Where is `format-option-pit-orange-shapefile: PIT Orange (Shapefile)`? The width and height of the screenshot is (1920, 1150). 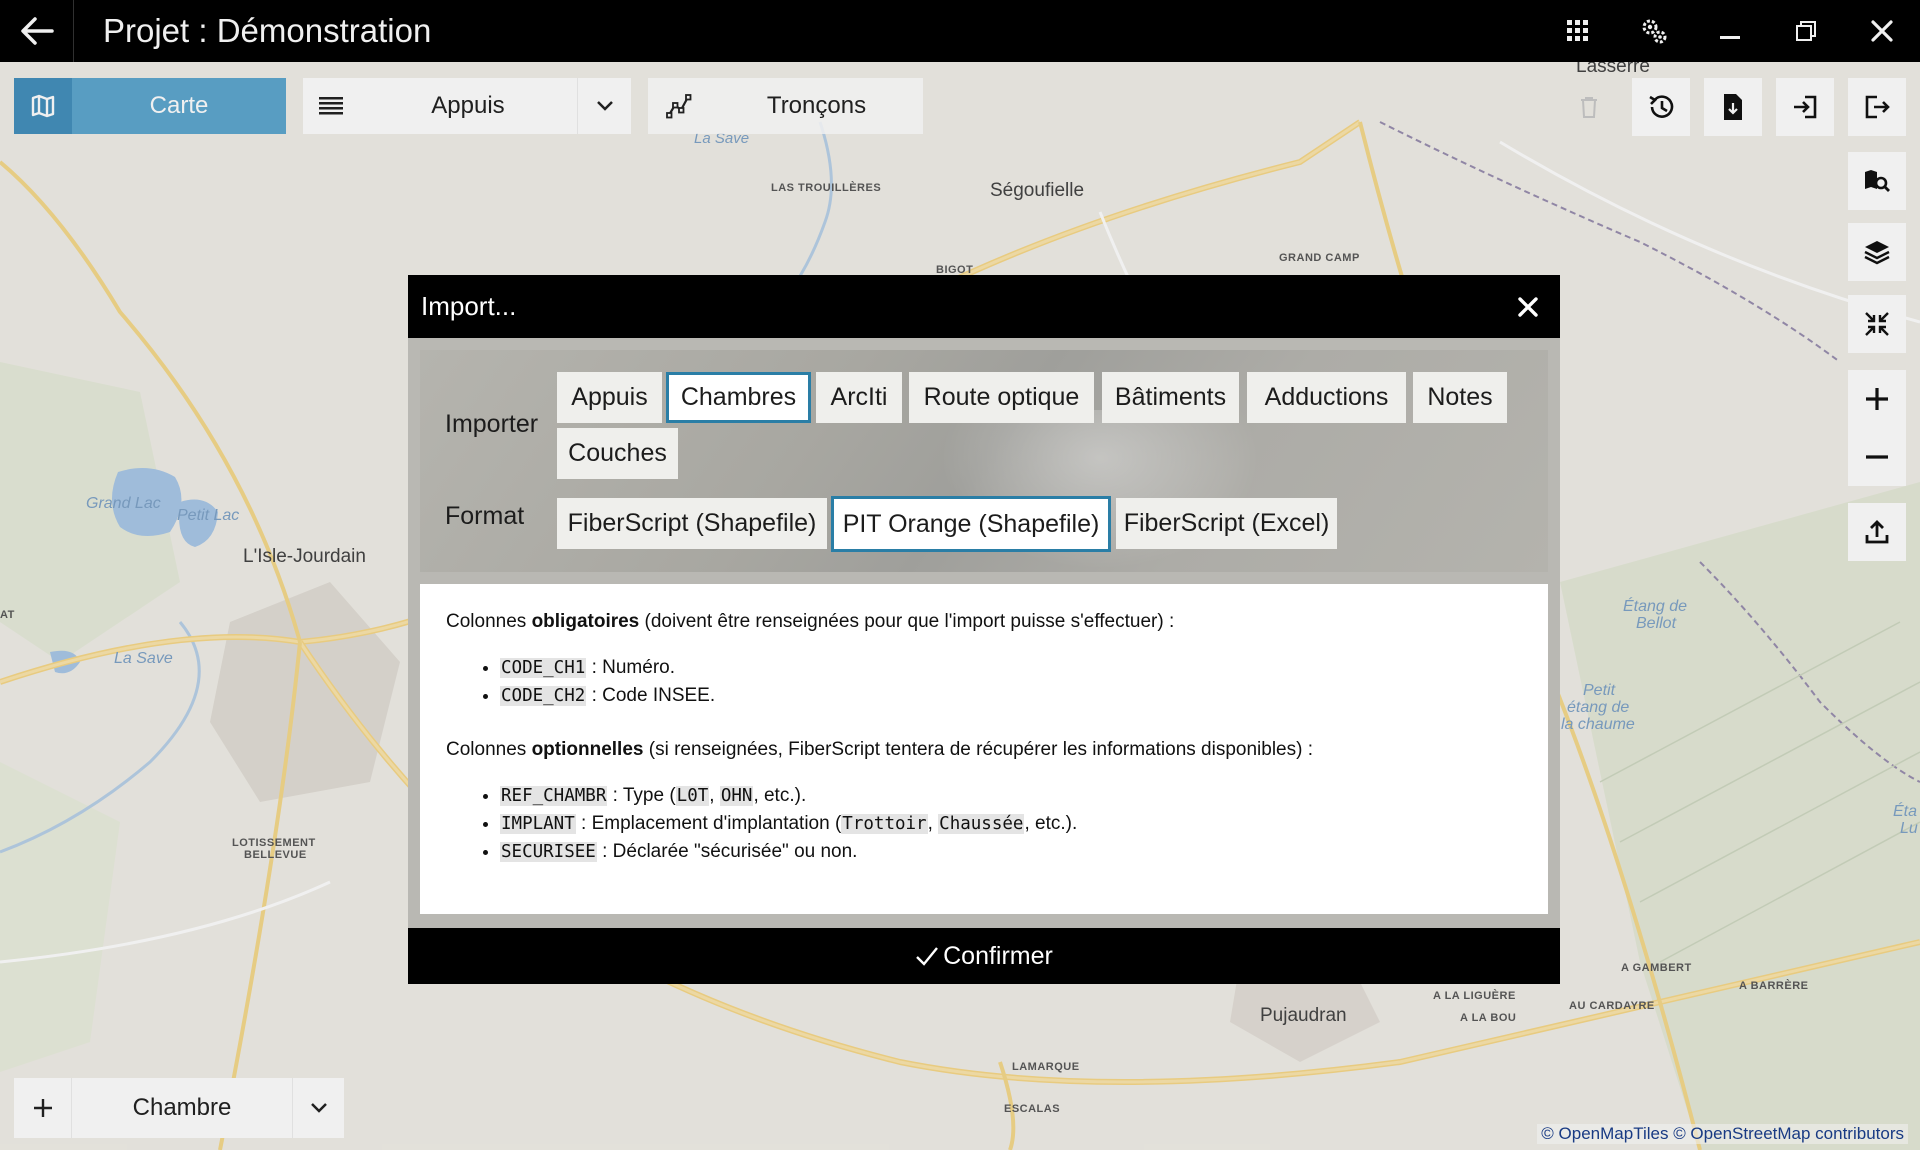 format-option-pit-orange-shapefile: PIT Orange (Shapefile) is located at coordinates (971, 524).